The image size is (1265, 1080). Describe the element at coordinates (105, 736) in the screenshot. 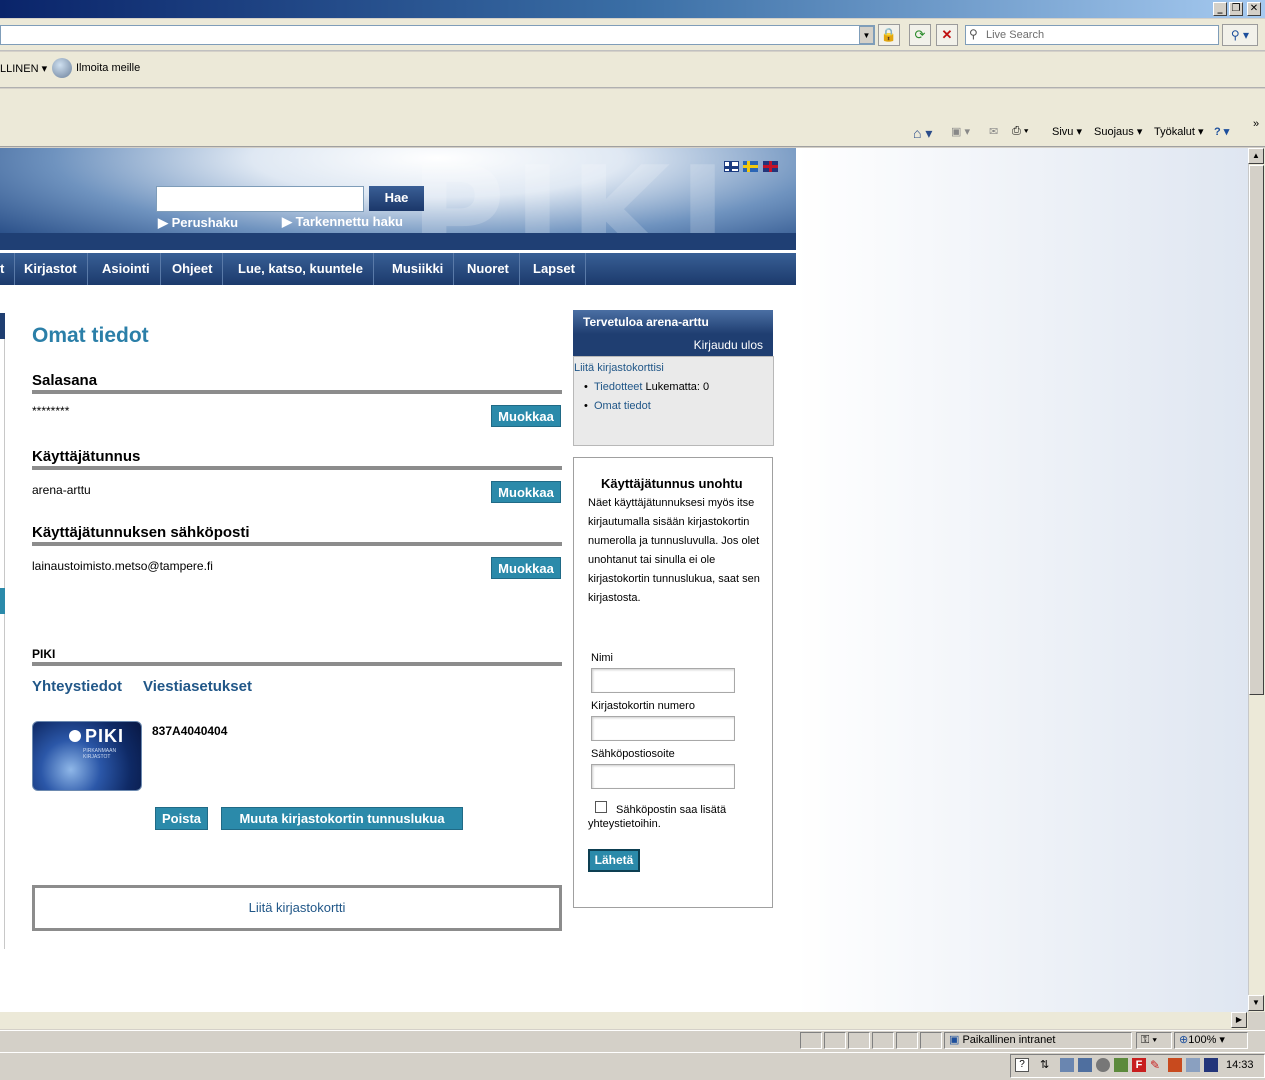

I see `card-logo: PIKI` at that location.